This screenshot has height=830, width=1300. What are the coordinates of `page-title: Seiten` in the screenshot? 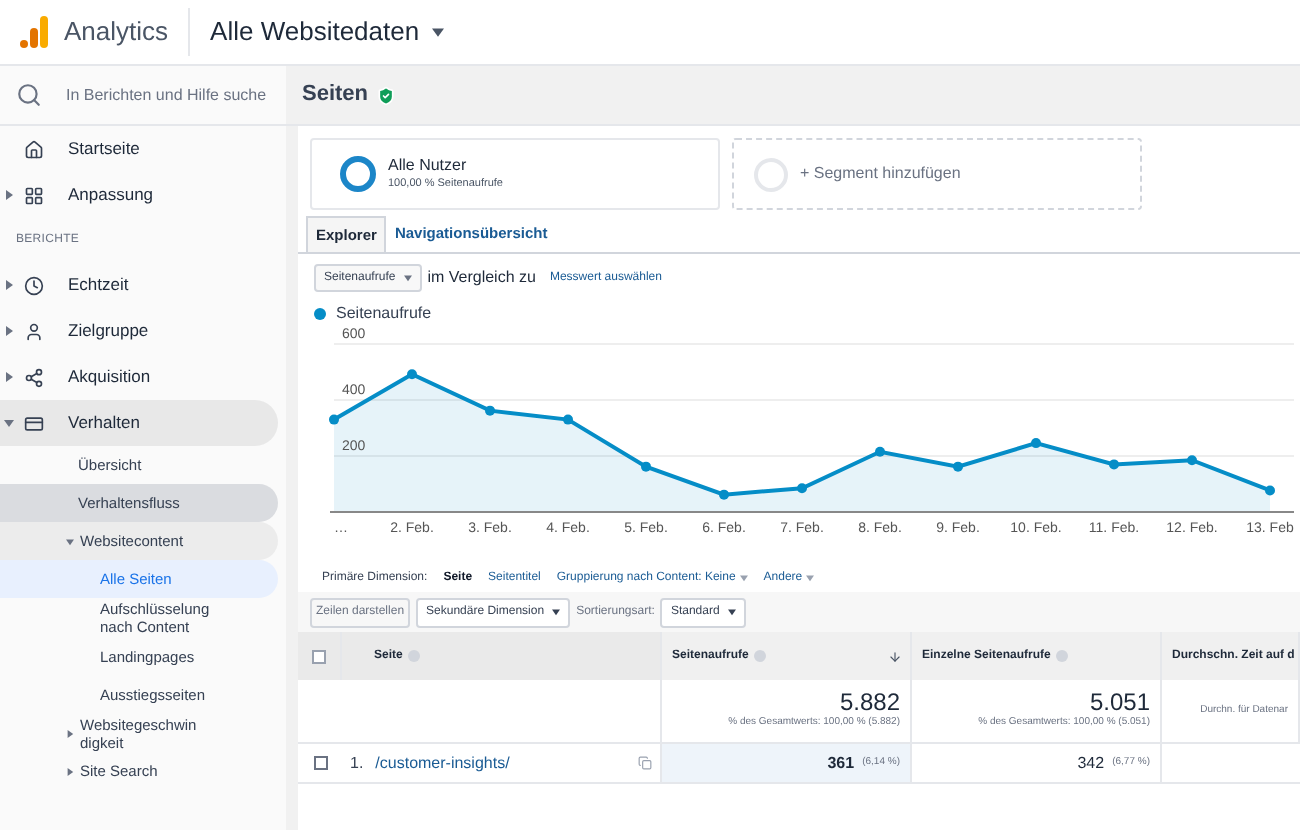 It's located at (335, 95).